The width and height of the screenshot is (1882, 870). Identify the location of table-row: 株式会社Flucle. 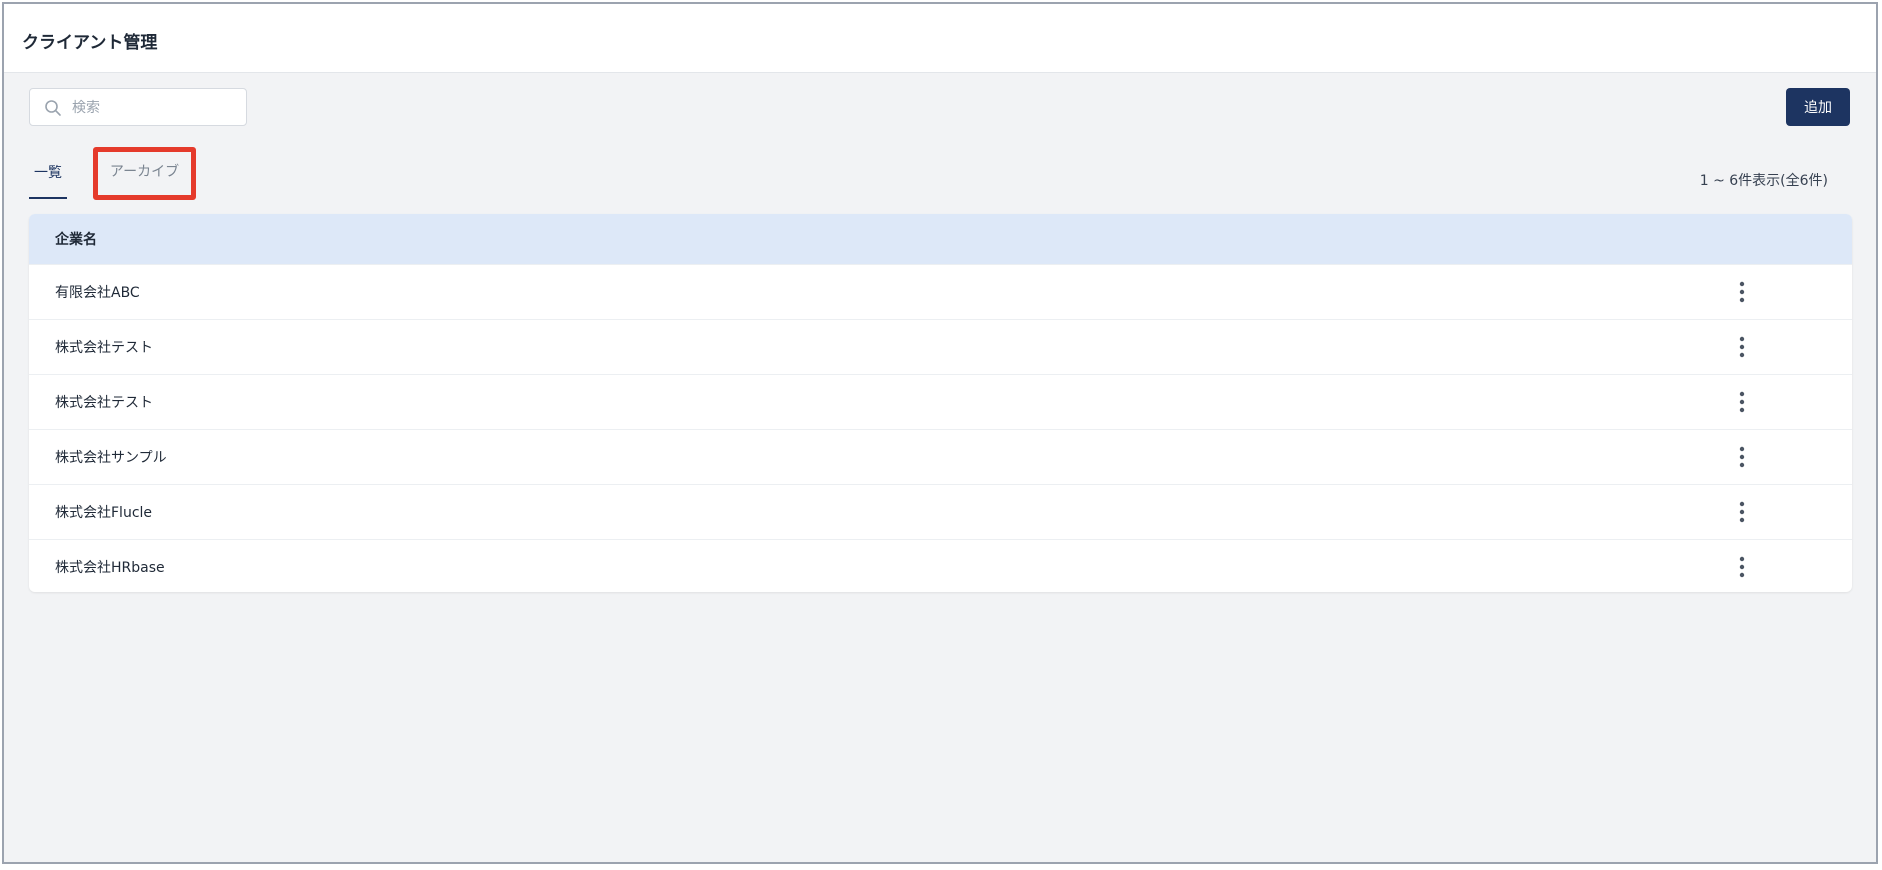
(940, 511).